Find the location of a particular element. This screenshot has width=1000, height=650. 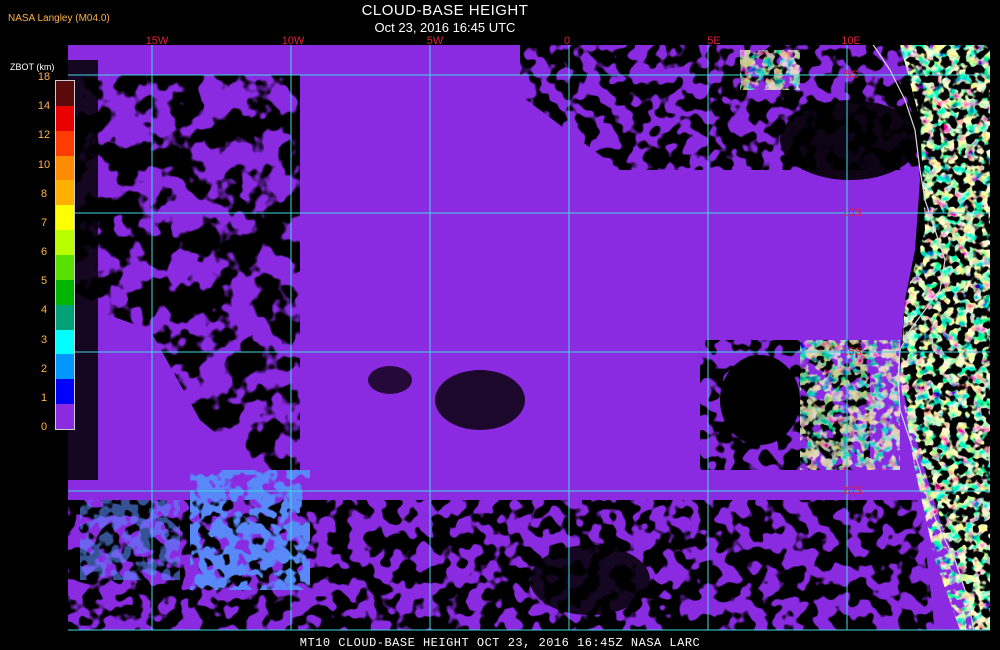

color-scale-tick: 8 is located at coordinates (44, 193).